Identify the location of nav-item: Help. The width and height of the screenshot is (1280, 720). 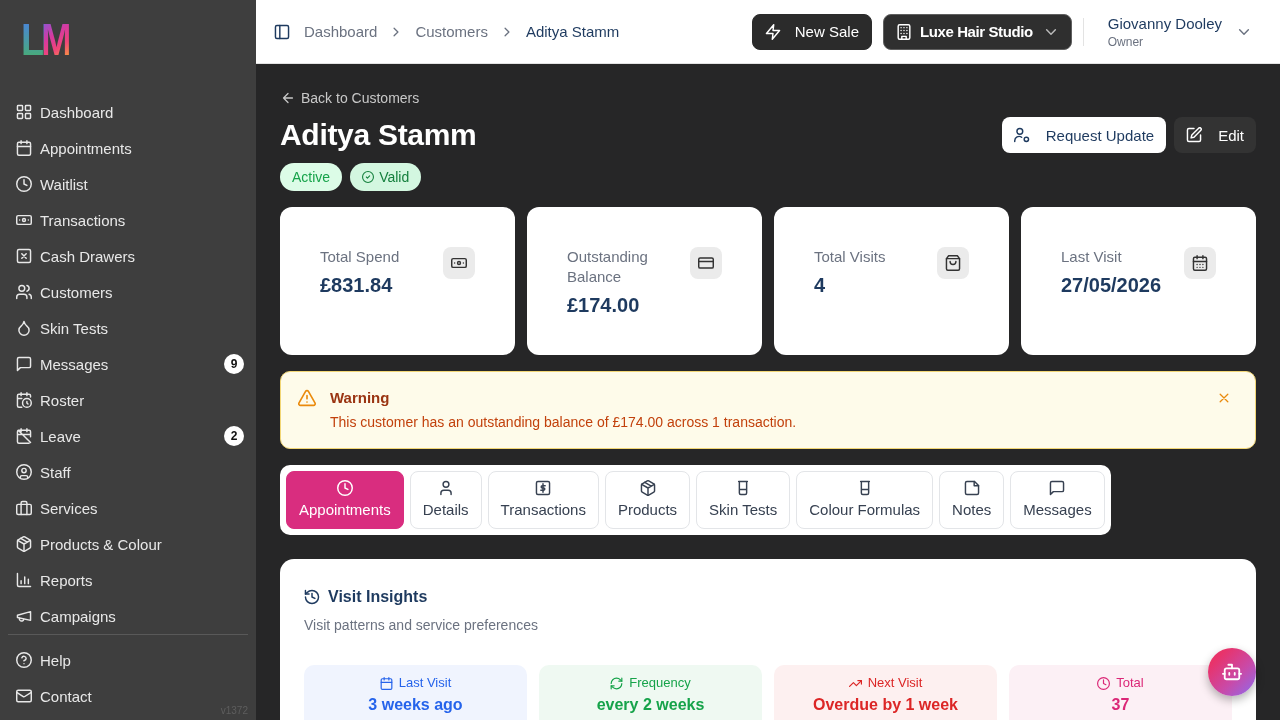
(43, 660).